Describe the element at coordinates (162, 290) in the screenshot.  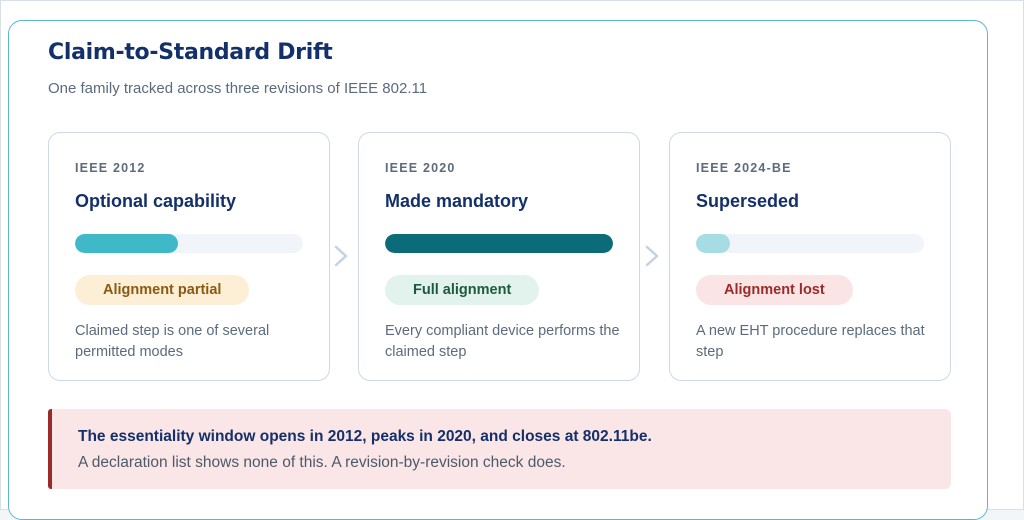
I see `alignment-badge: Alignment partial` at that location.